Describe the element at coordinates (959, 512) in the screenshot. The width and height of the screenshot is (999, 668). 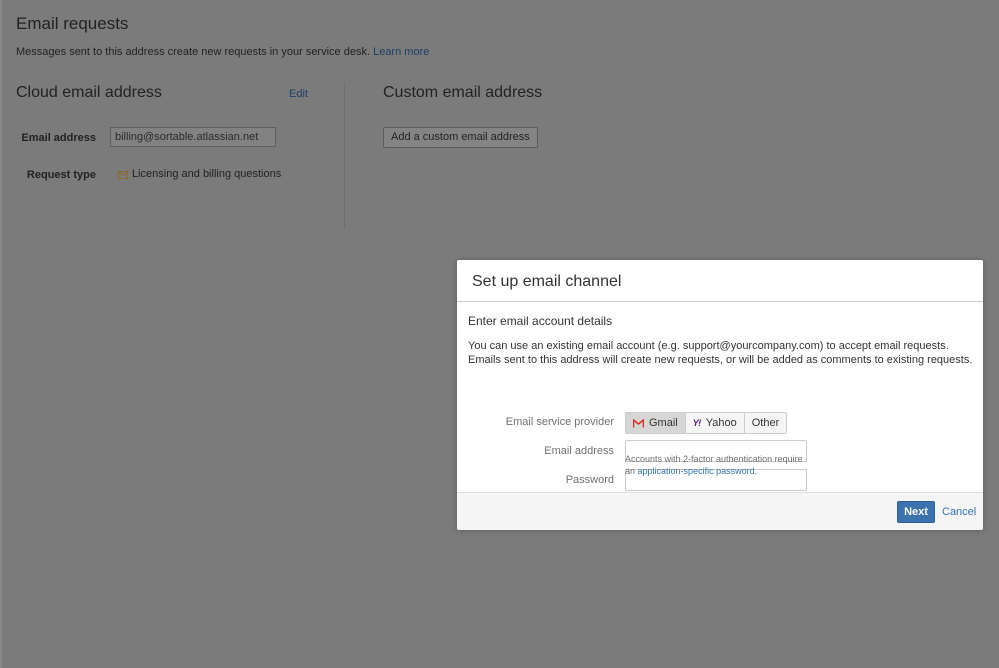
I see `cancel-link: Cancel` at that location.